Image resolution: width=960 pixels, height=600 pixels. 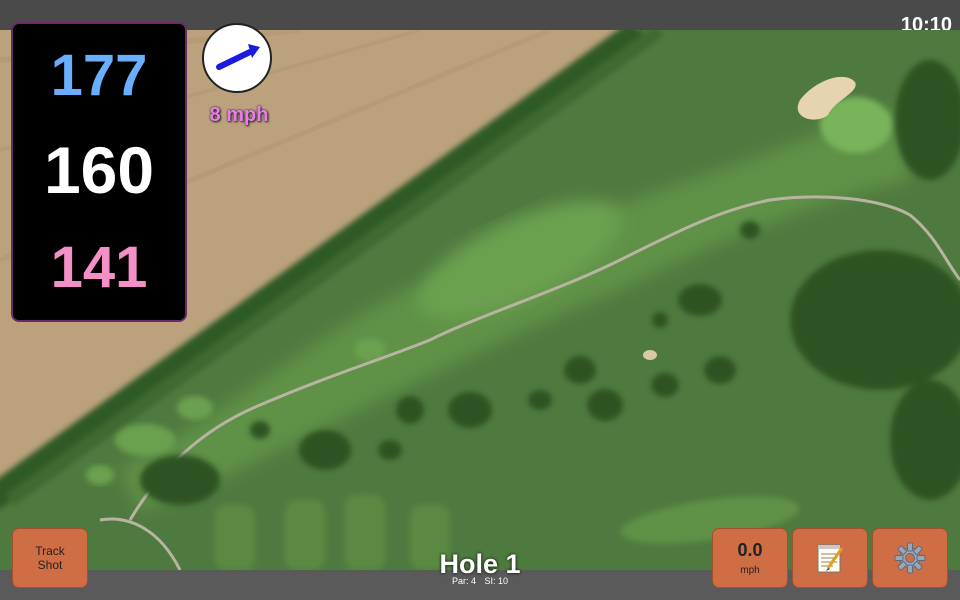 I want to click on wind-indicator, so click(x=237, y=58).